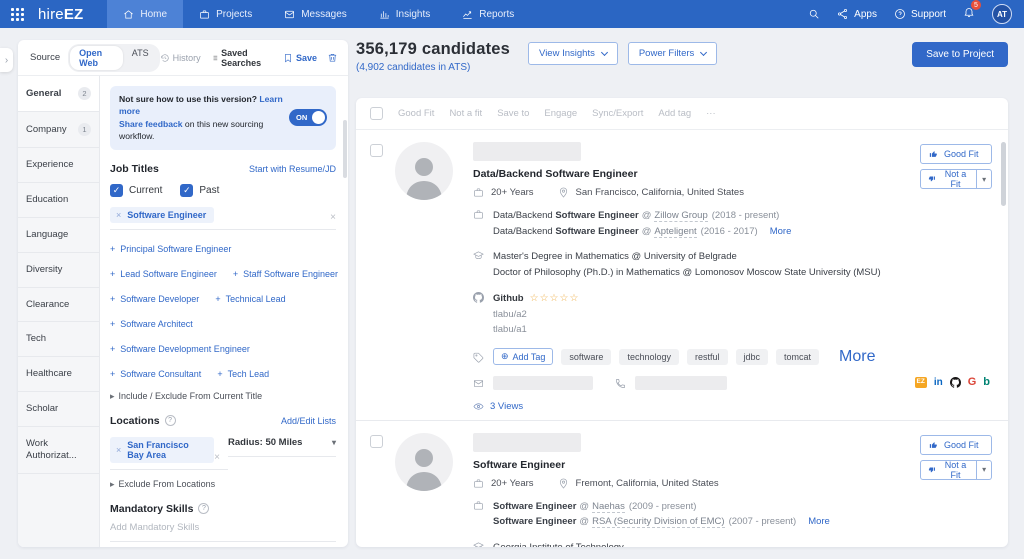  What do you see at coordinates (58, 94) in the screenshot?
I see `category-general: General 2` at bounding box center [58, 94].